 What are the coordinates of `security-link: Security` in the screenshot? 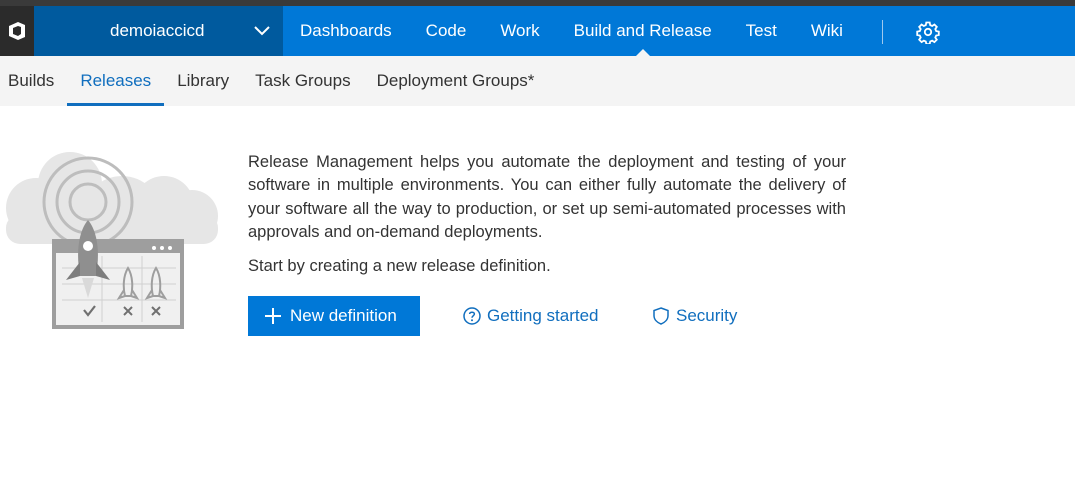 It's located at (694, 316).